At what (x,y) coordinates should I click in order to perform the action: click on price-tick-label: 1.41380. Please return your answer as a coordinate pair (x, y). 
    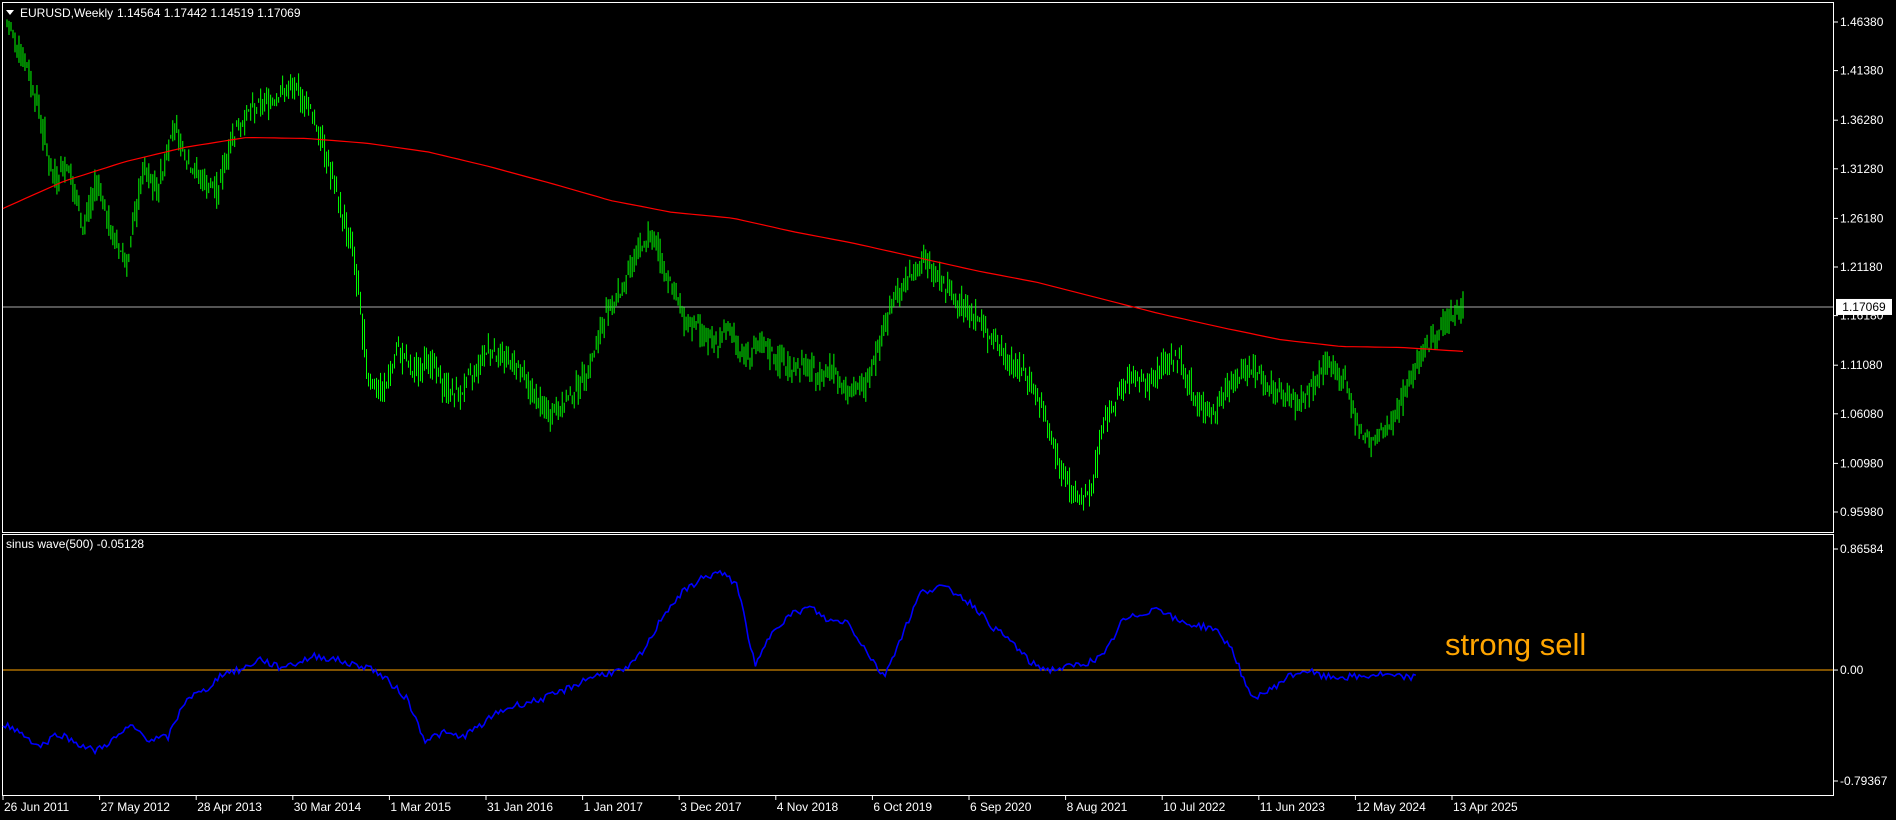
    Looking at the image, I should click on (1862, 71).